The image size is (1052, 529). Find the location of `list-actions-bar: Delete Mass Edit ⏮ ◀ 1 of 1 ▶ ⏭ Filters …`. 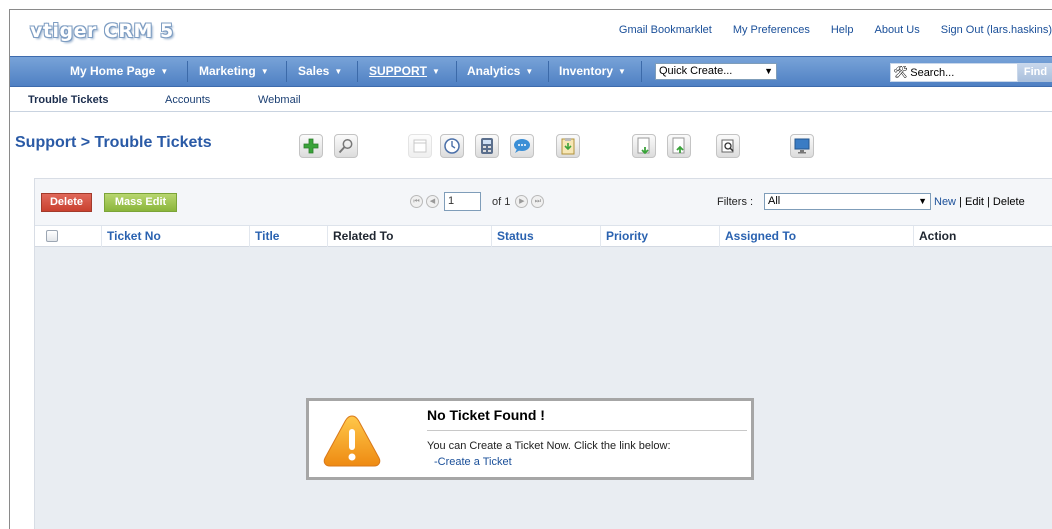

list-actions-bar: Delete Mass Edit ⏮ ◀ 1 of 1 ▶ ⏭ Filters … is located at coordinates (543, 202).